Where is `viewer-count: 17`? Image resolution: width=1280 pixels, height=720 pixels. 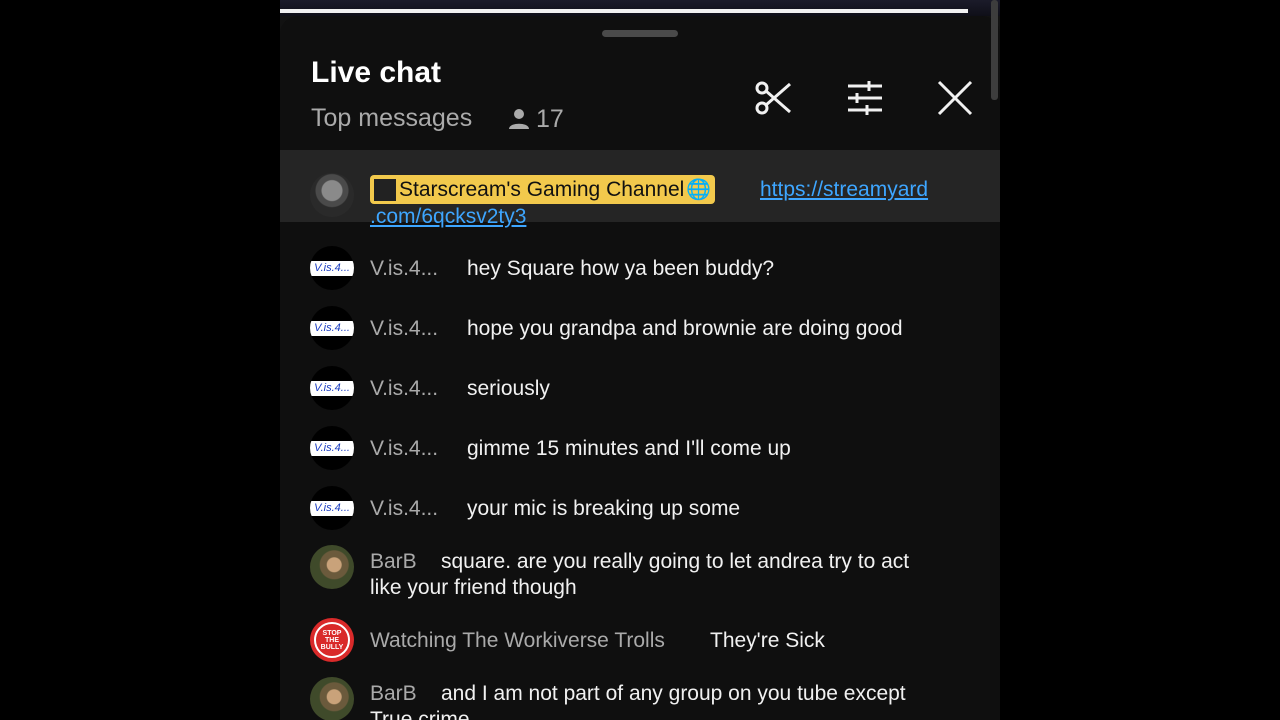
viewer-count: 17 is located at coordinates (536, 119).